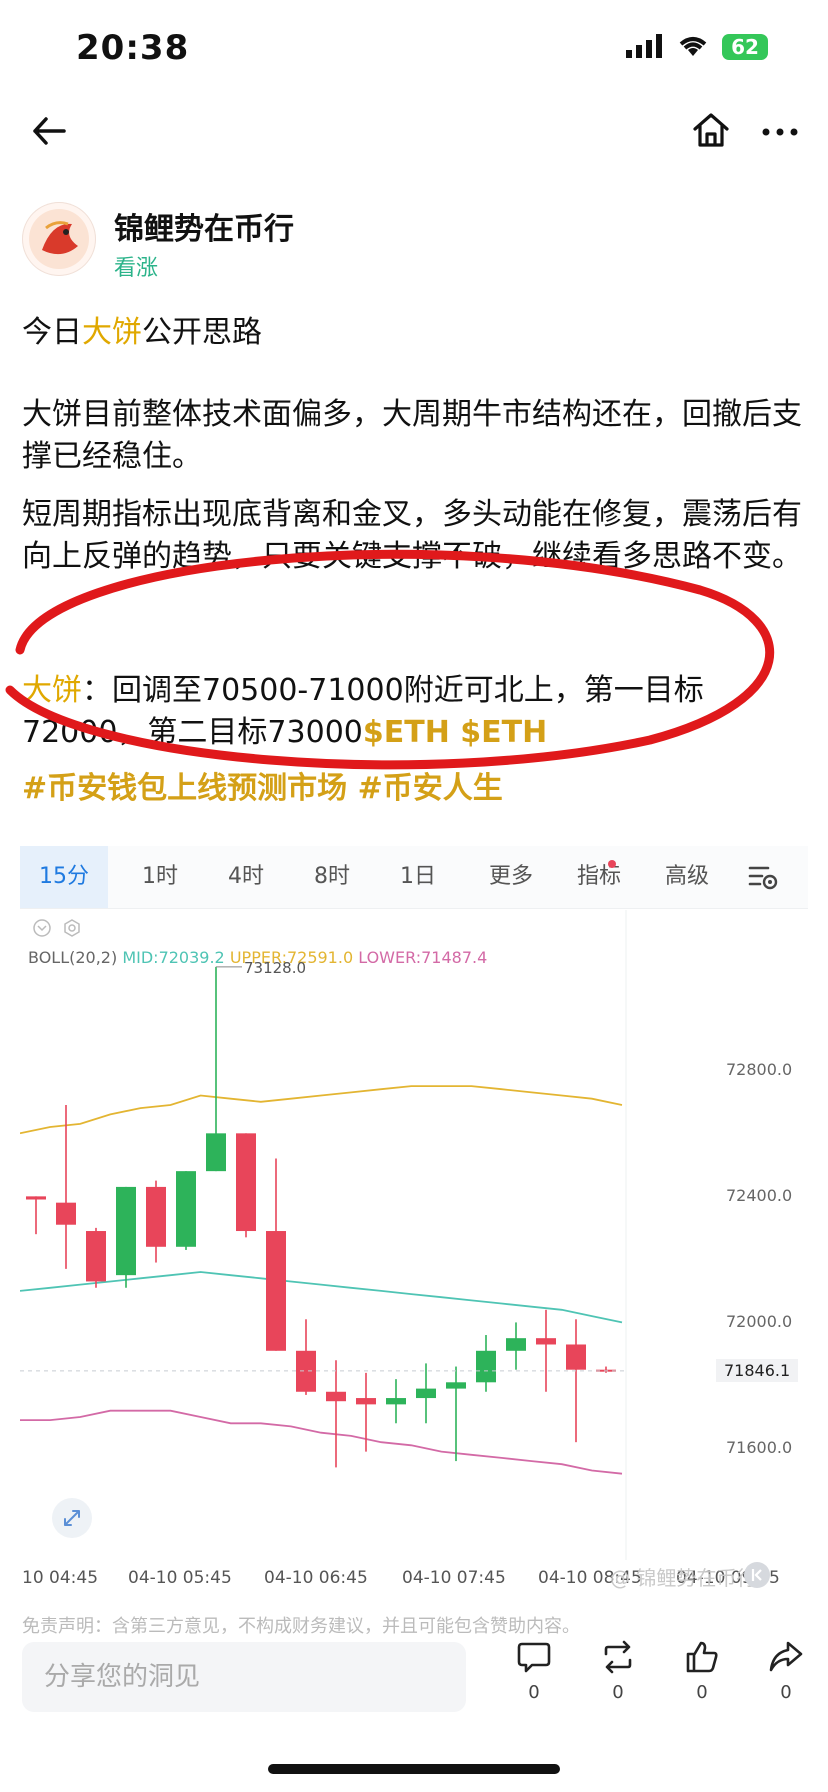 This screenshot has height=1792, width=828. What do you see at coordinates (180, 1578) in the screenshot?
I see `x-tick-label: 04-10 05:45` at bounding box center [180, 1578].